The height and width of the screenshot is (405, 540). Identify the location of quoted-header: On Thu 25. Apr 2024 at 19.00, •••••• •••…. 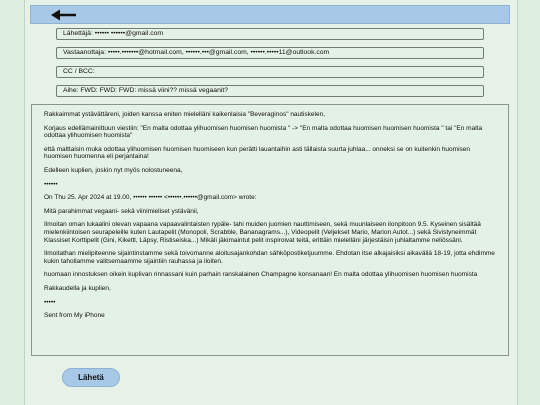
(150, 198).